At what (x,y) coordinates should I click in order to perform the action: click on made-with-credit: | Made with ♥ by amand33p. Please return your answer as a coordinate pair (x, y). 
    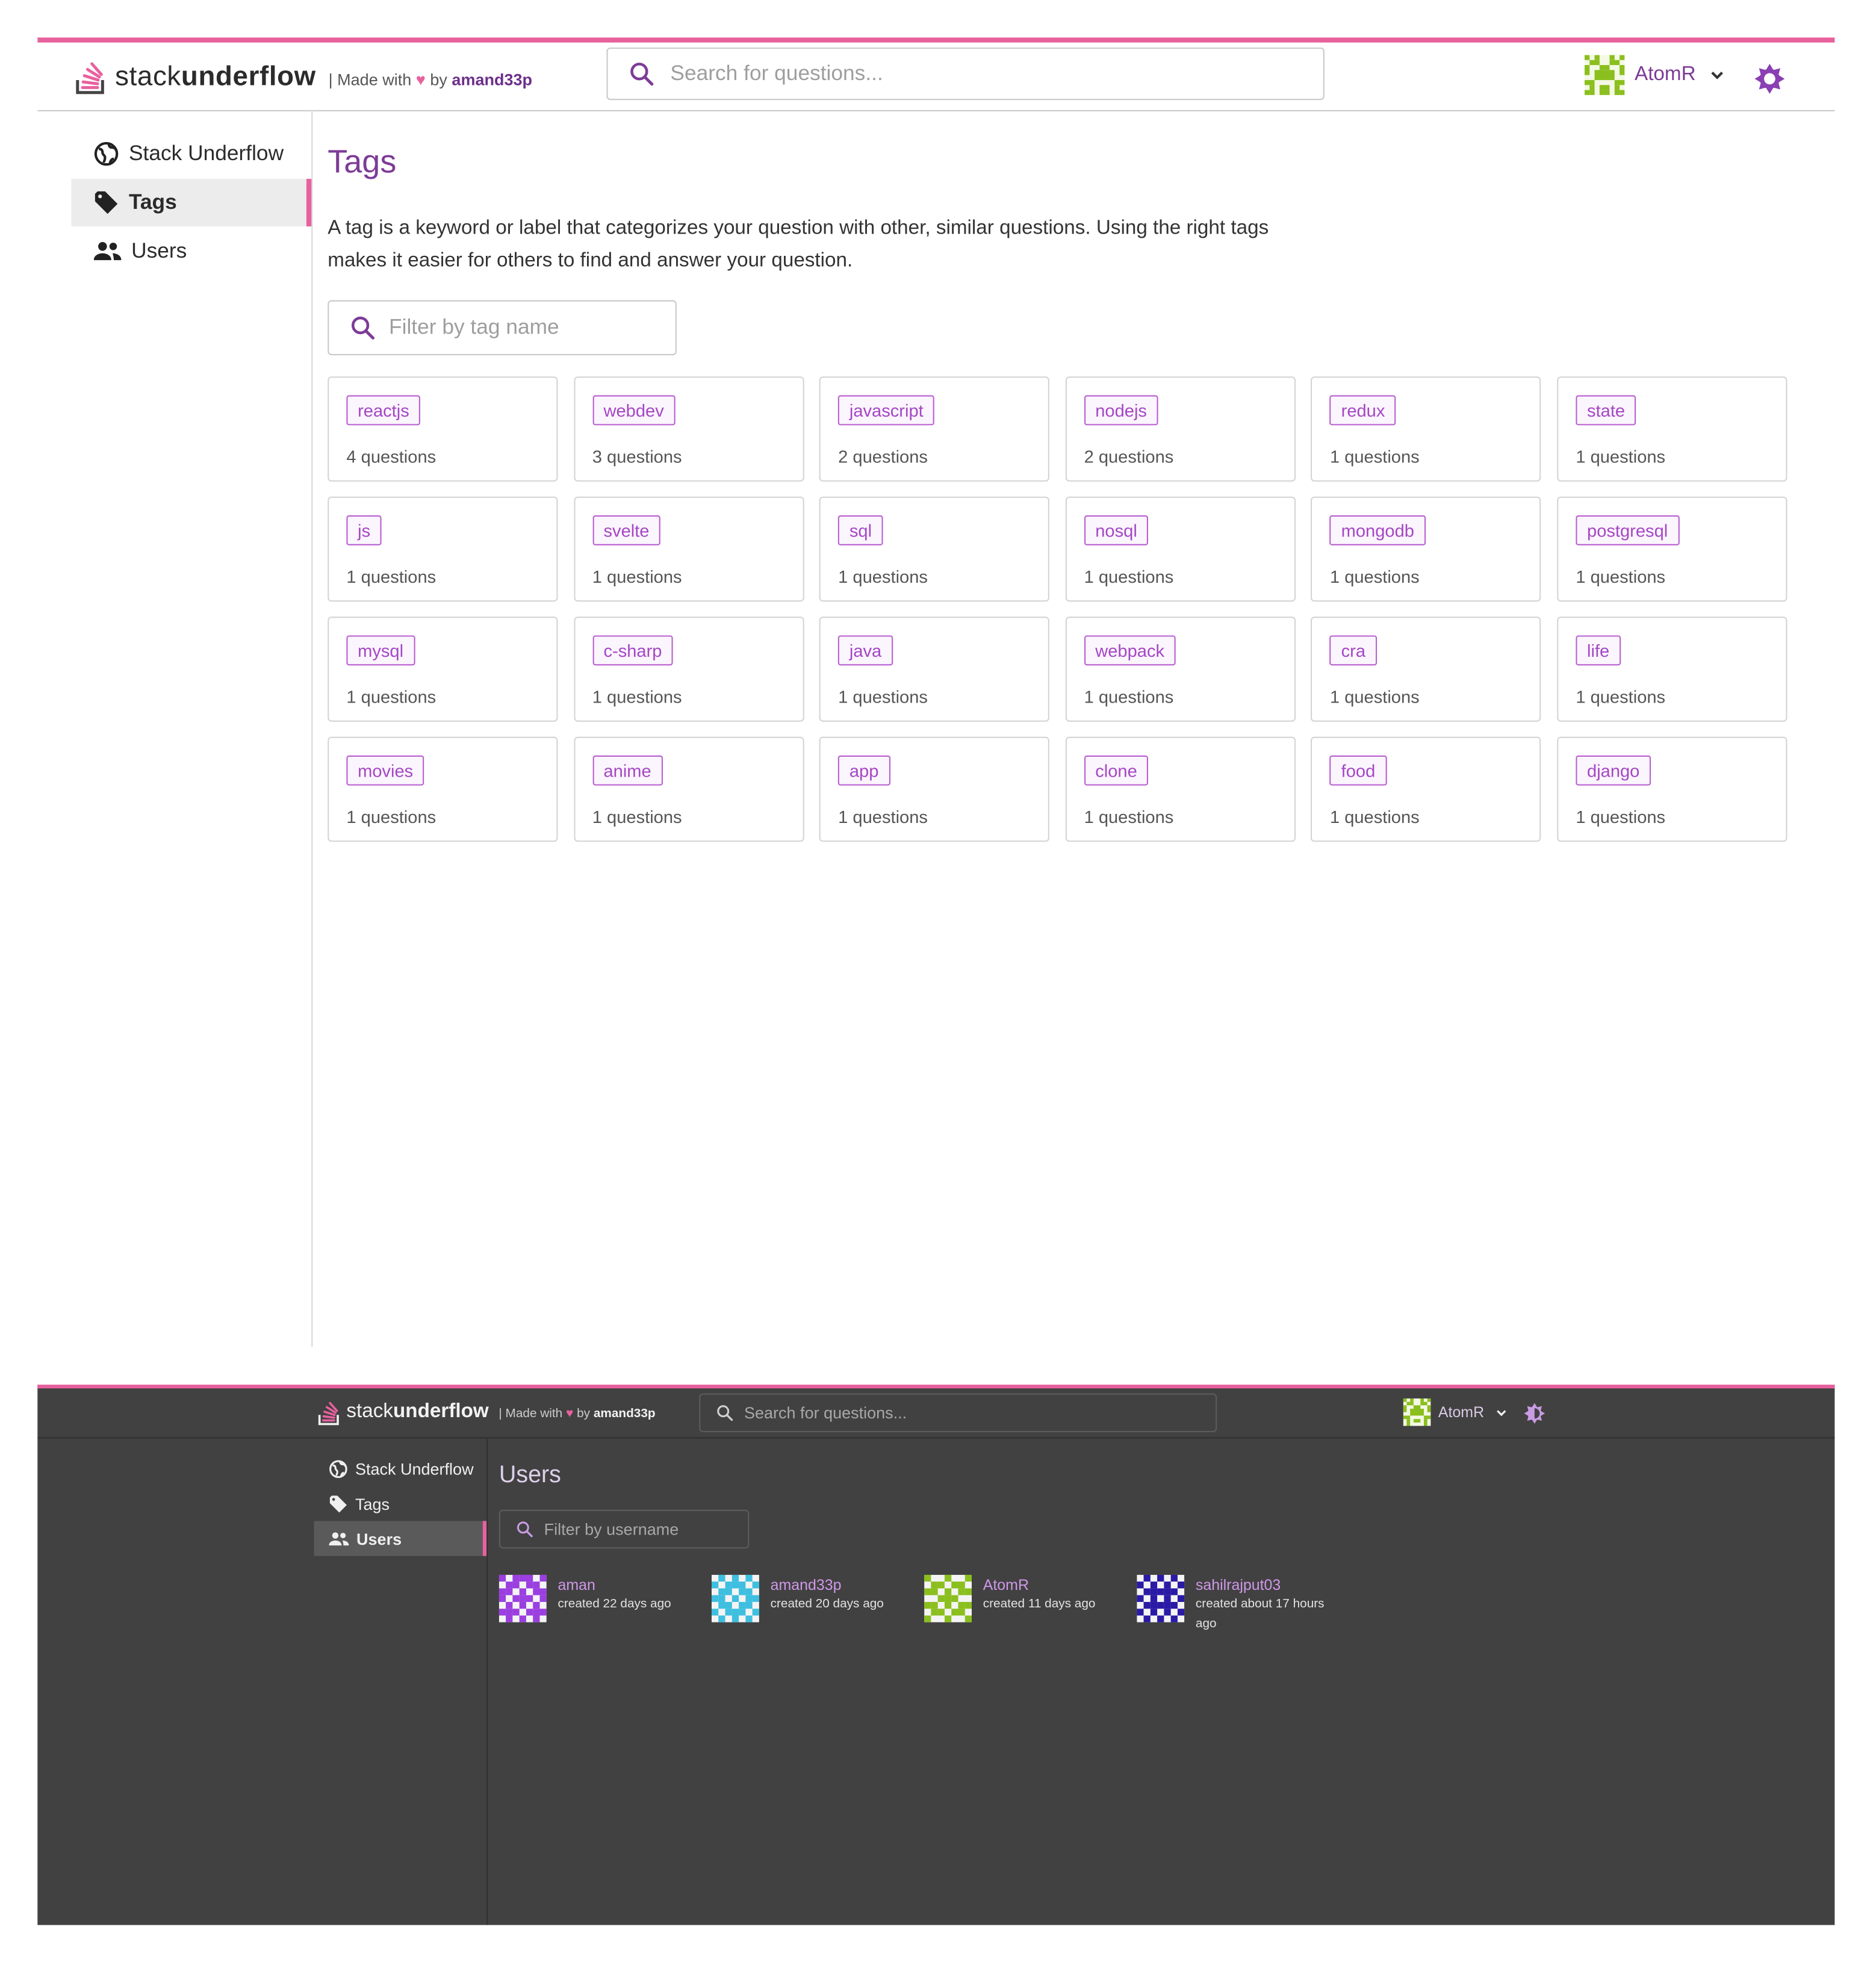
    Looking at the image, I should click on (430, 78).